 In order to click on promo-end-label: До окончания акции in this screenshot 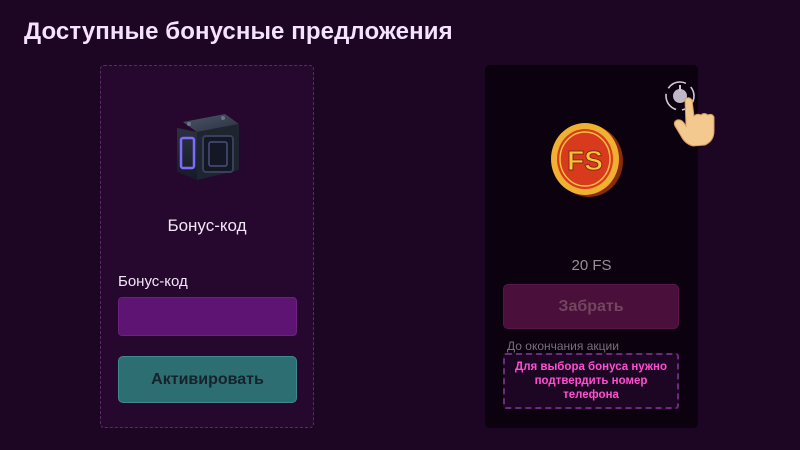, I will do `click(563, 346)`.